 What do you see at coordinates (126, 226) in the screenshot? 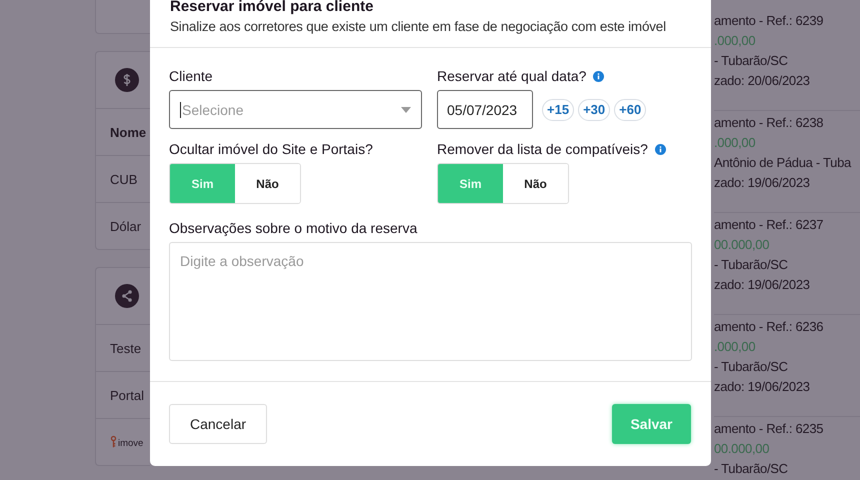
I see `table-cell: Dólar` at bounding box center [126, 226].